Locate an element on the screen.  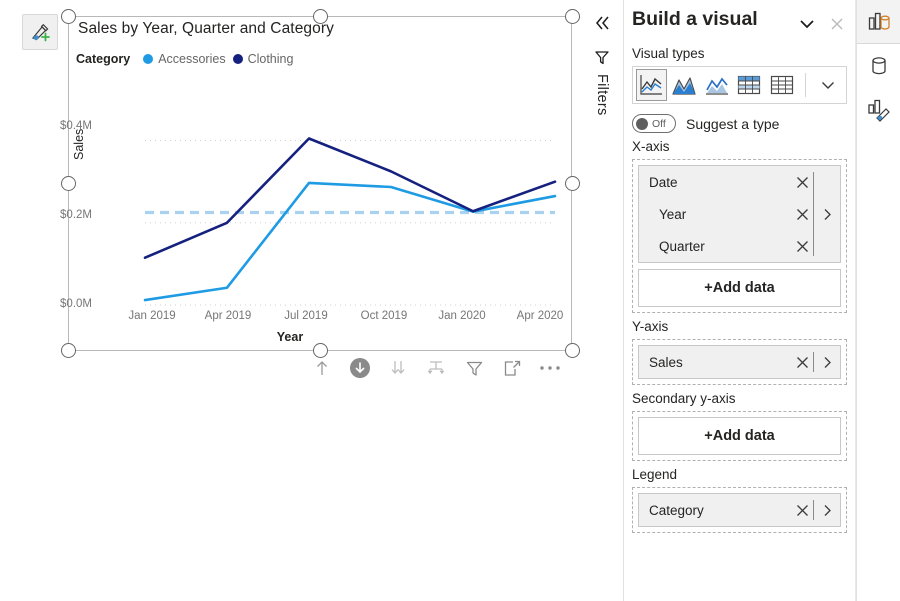
format-icon is located at coordinates (879, 110).